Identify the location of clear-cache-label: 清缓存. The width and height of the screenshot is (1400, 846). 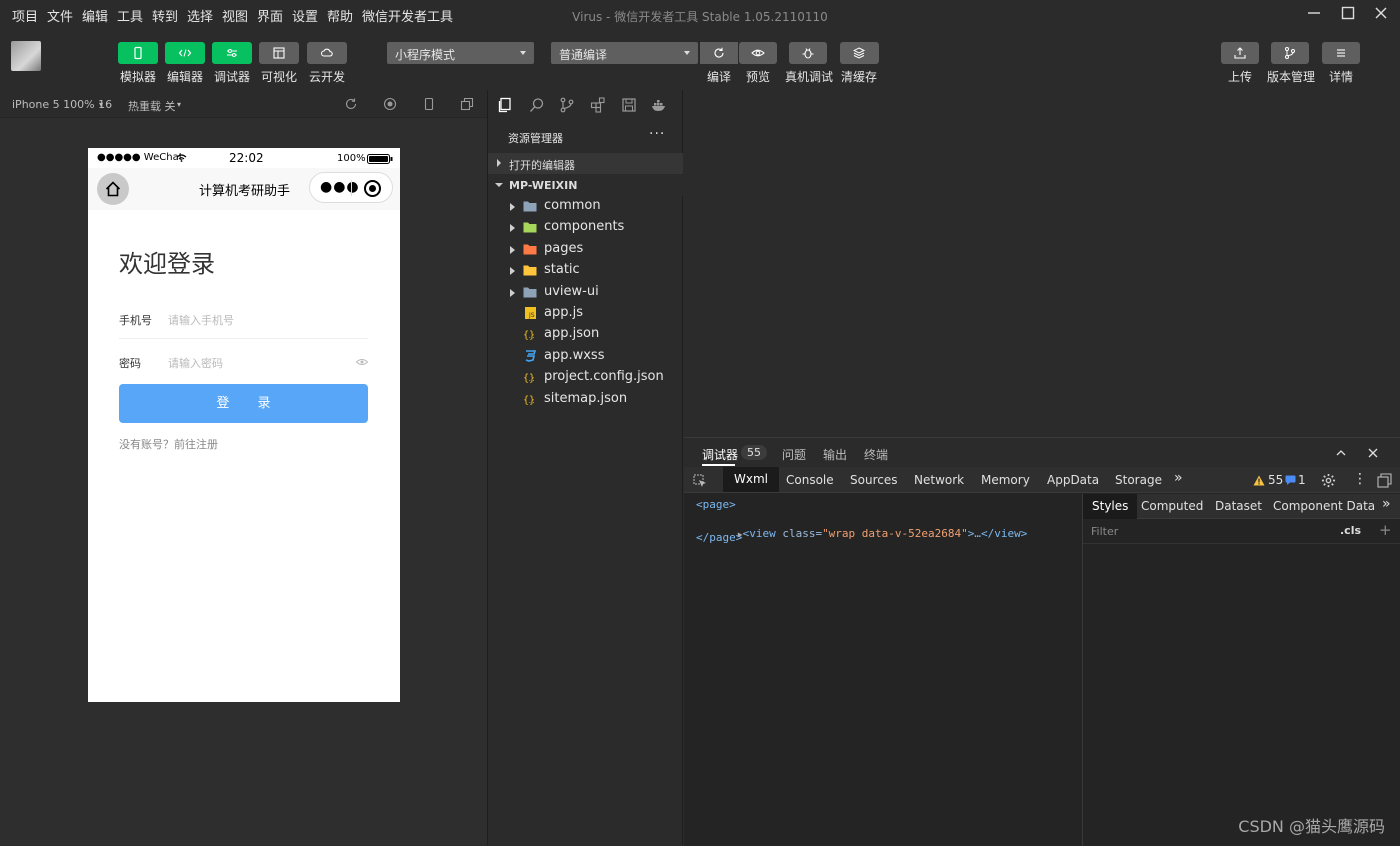
(858, 77).